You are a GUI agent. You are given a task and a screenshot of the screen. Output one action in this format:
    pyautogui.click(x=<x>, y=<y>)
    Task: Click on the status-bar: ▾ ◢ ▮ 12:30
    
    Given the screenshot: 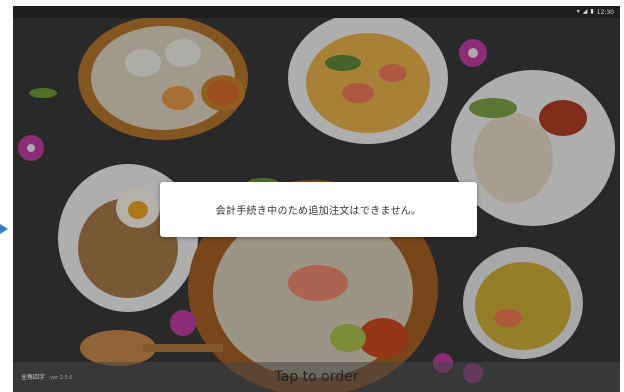 What is the action you would take?
    pyautogui.click(x=316, y=12)
    